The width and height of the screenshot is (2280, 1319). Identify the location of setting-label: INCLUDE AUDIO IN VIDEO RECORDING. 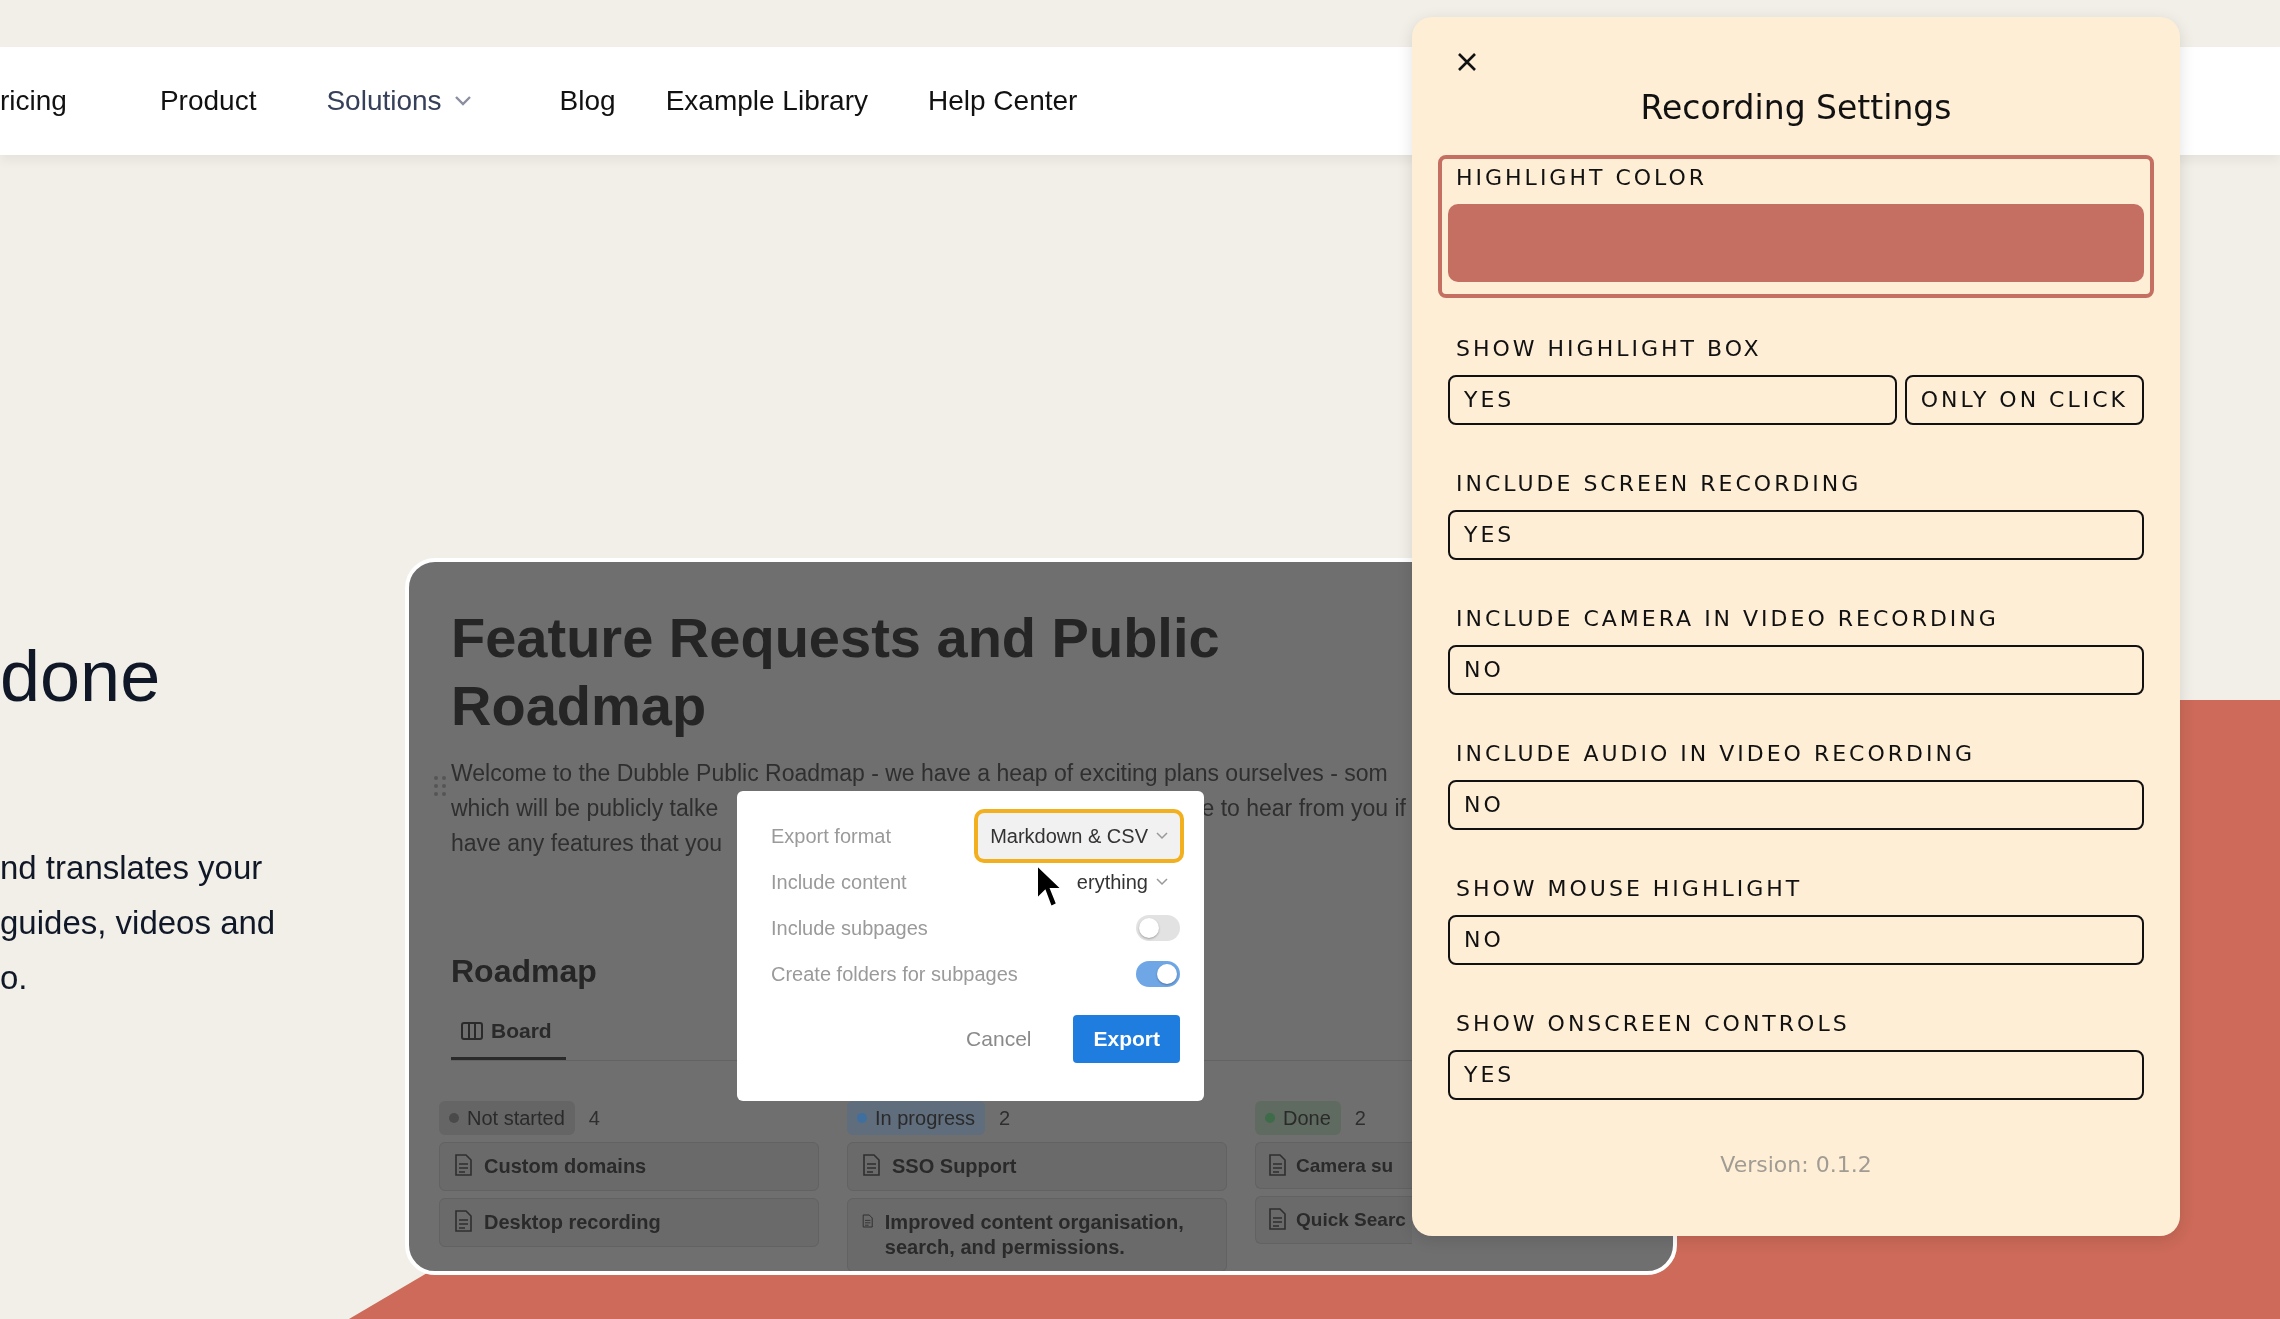
(1715, 753).